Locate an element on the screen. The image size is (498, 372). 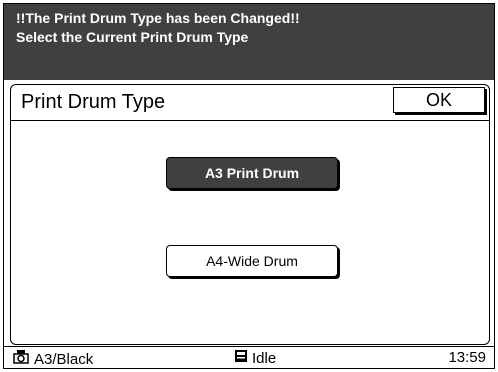
alert-line-2: Select the Current Print Drum Type is located at coordinates (132, 37).